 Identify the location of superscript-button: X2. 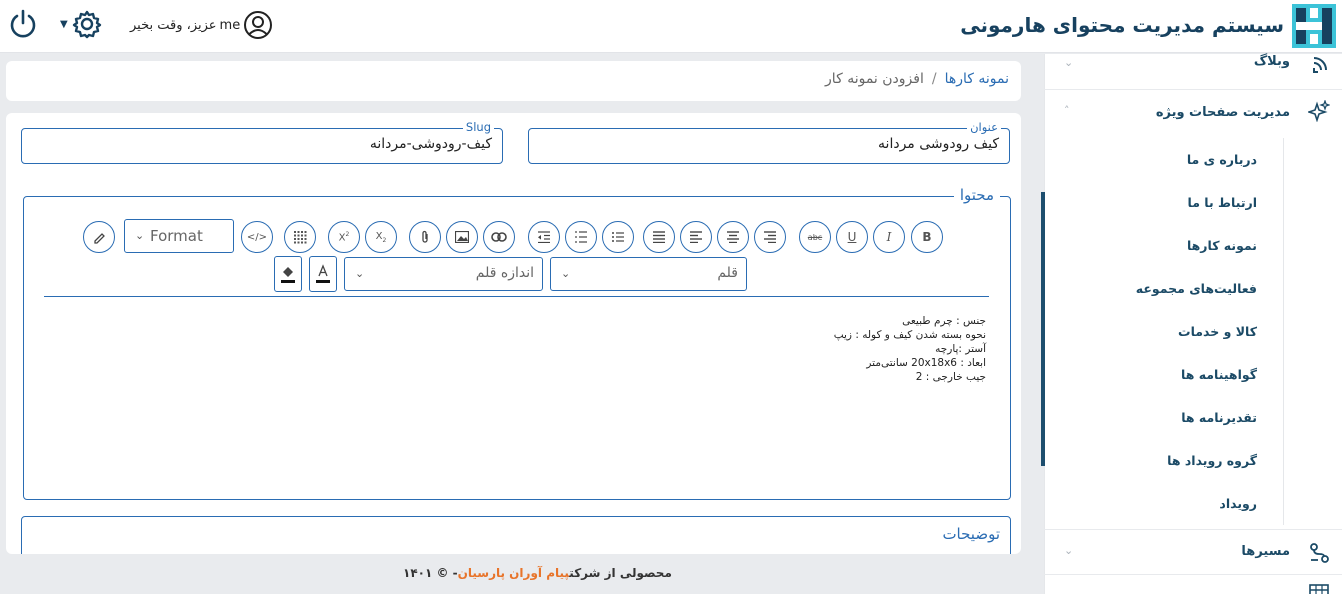
(344, 237).